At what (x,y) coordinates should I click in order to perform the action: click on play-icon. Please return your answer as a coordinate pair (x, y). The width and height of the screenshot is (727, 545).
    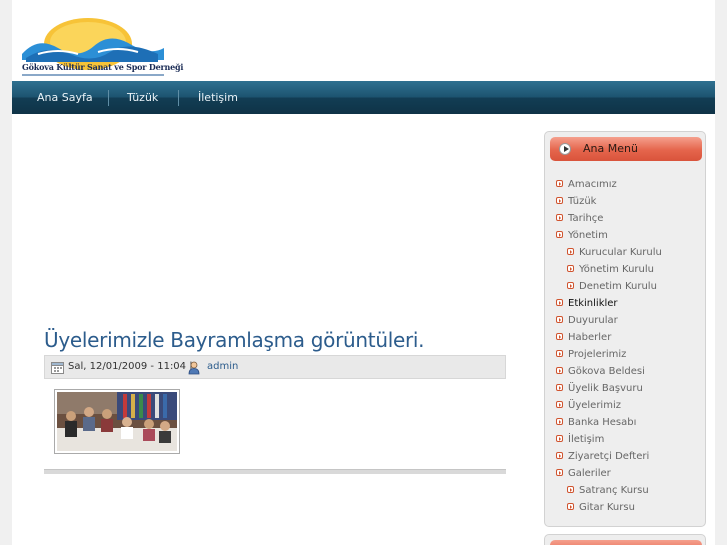
    Looking at the image, I should click on (565, 149).